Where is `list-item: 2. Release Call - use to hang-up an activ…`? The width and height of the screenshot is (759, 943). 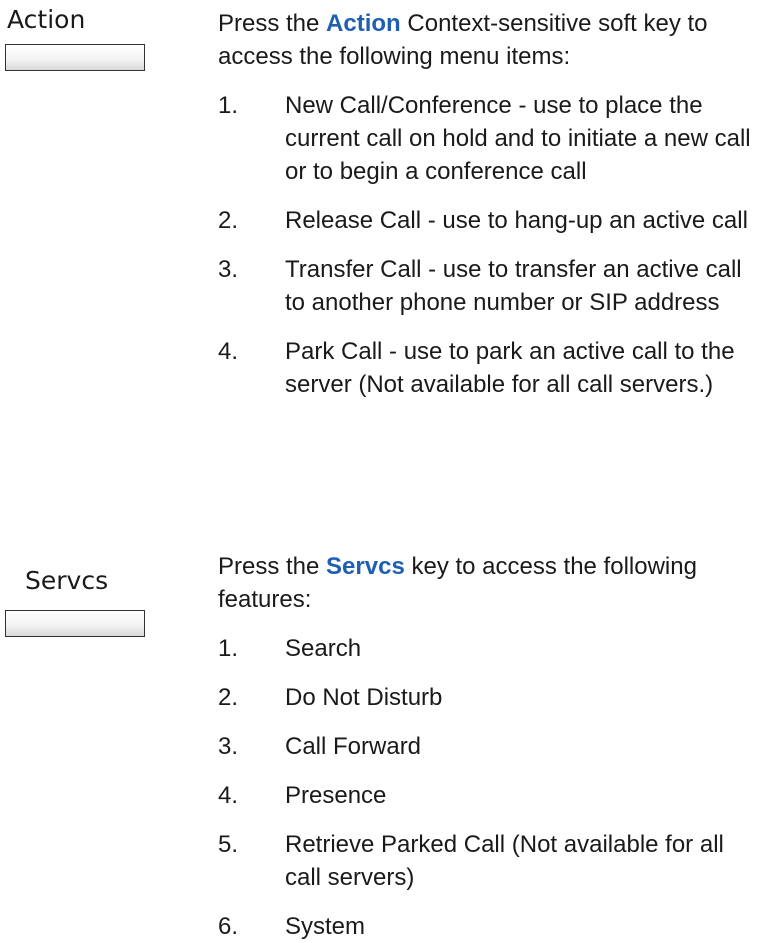 list-item: 2. Release Call - use to hang-up an activ… is located at coordinates (483, 220).